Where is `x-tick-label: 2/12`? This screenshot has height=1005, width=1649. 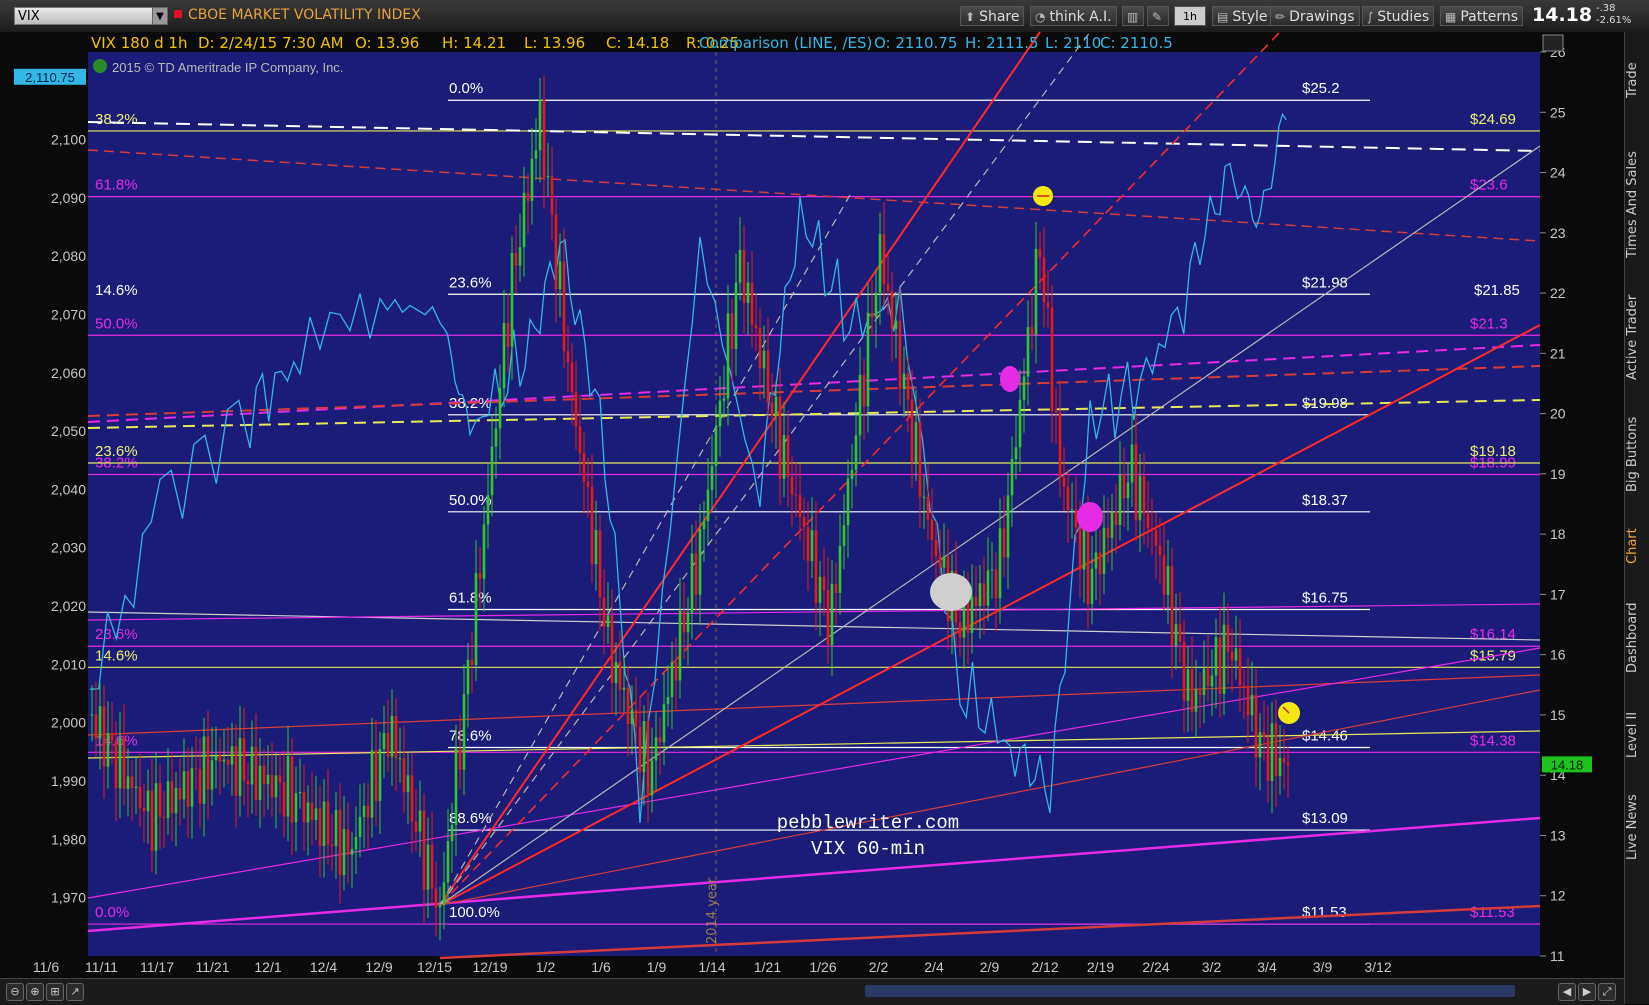 x-tick-label: 2/12 is located at coordinates (1044, 967).